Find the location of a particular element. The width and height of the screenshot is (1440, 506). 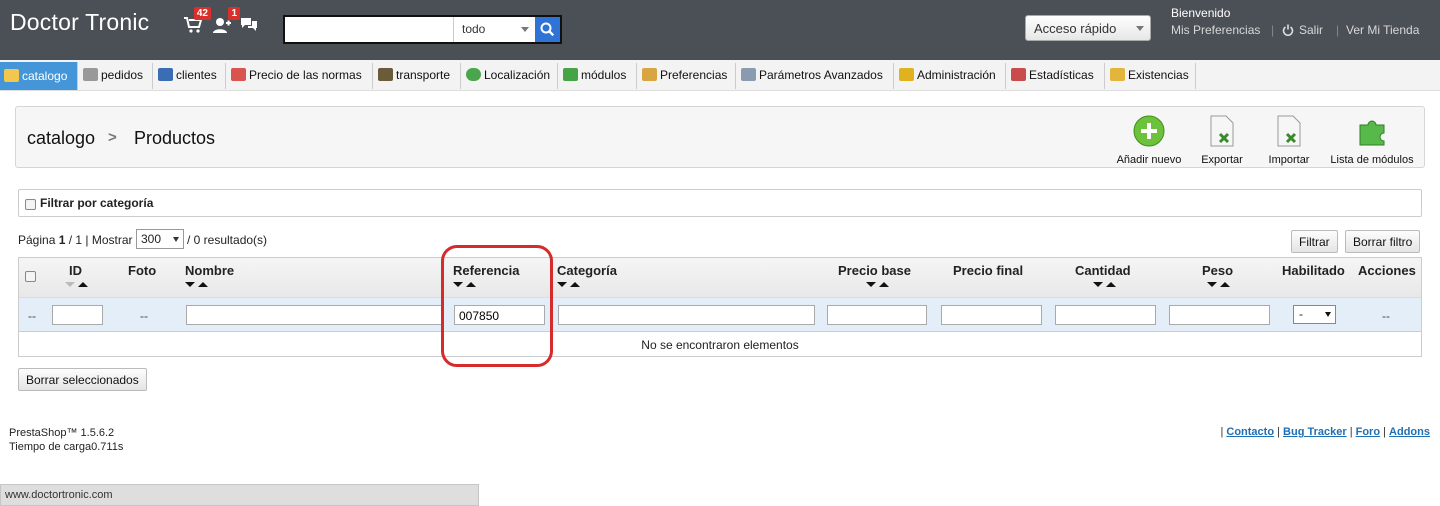

customers-badge: 1 is located at coordinates (234, 13).